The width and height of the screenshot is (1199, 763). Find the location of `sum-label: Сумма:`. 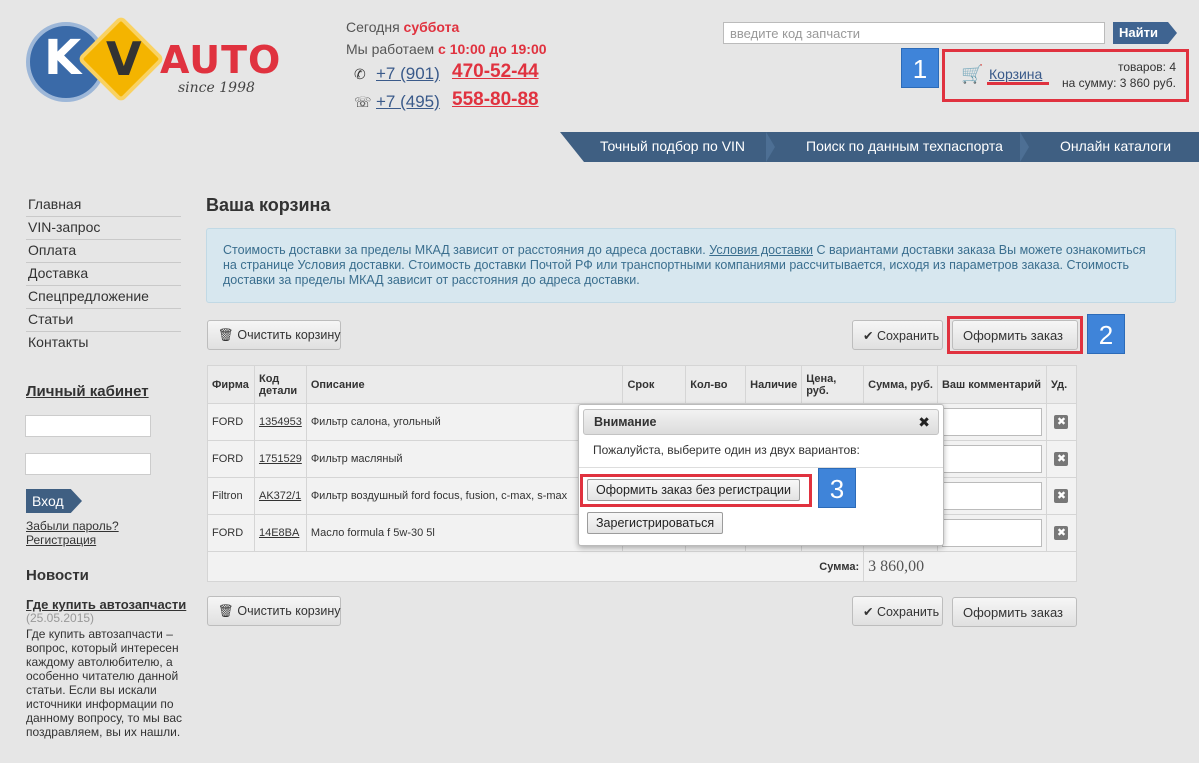

sum-label: Сумма: is located at coordinates (833, 566).